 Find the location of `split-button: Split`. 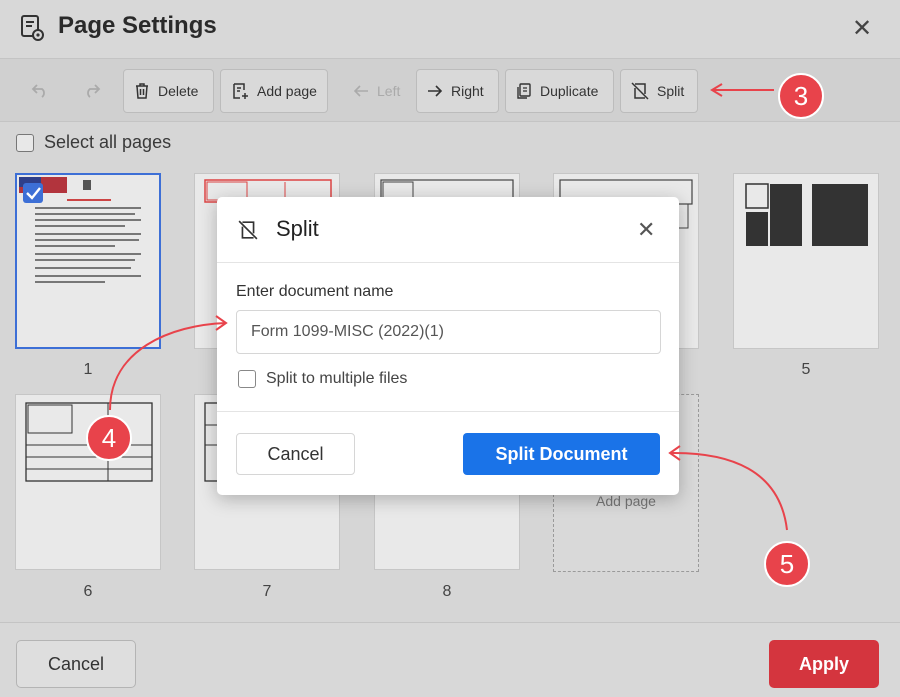

split-button: Split is located at coordinates (659, 91).